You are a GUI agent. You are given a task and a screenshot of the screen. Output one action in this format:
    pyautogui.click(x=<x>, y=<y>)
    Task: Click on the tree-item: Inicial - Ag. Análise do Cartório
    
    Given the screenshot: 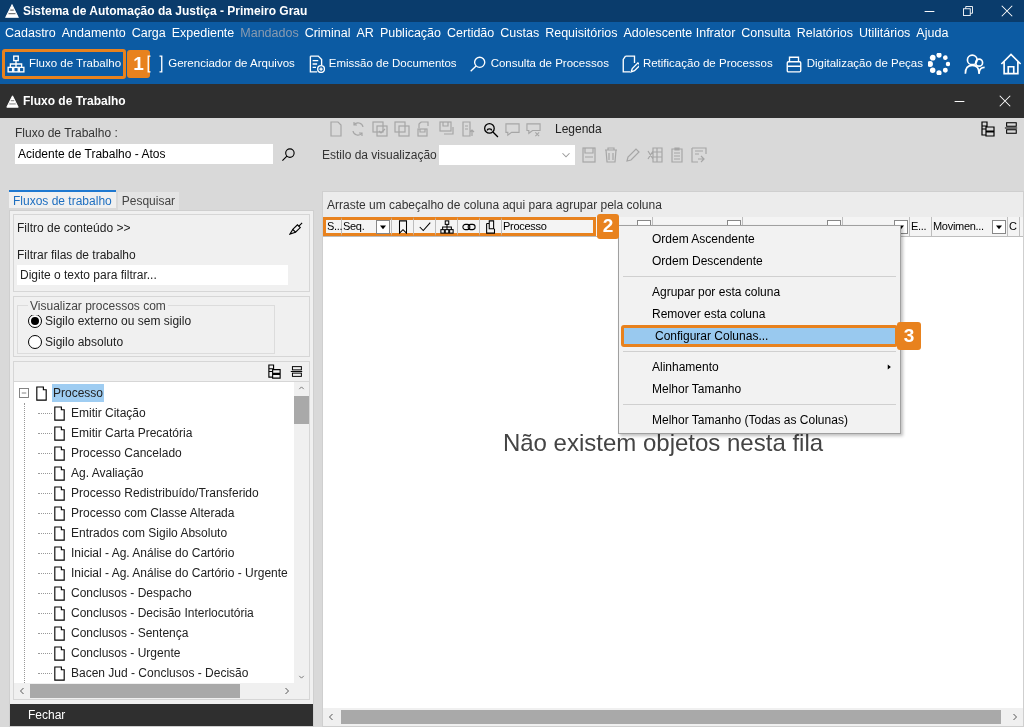 What is the action you would take?
    pyautogui.click(x=153, y=553)
    